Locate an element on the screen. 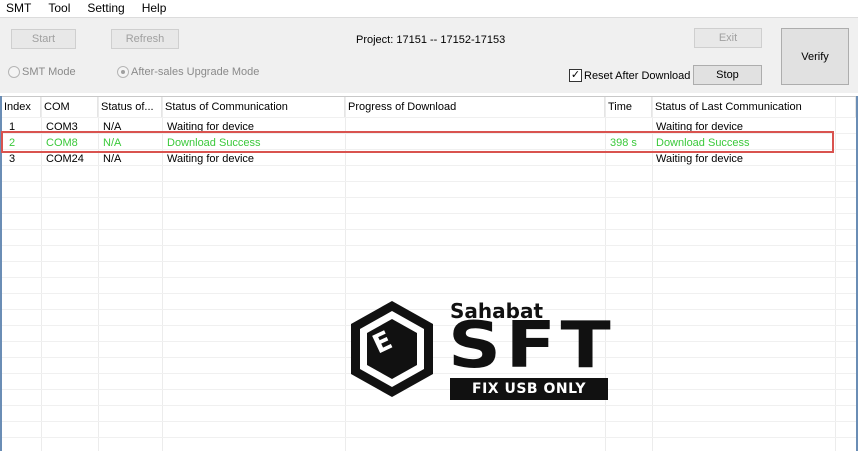 The height and width of the screenshot is (451, 858). aftersales-mode-radio: After-sales Upgrade Mode is located at coordinates (188, 72).